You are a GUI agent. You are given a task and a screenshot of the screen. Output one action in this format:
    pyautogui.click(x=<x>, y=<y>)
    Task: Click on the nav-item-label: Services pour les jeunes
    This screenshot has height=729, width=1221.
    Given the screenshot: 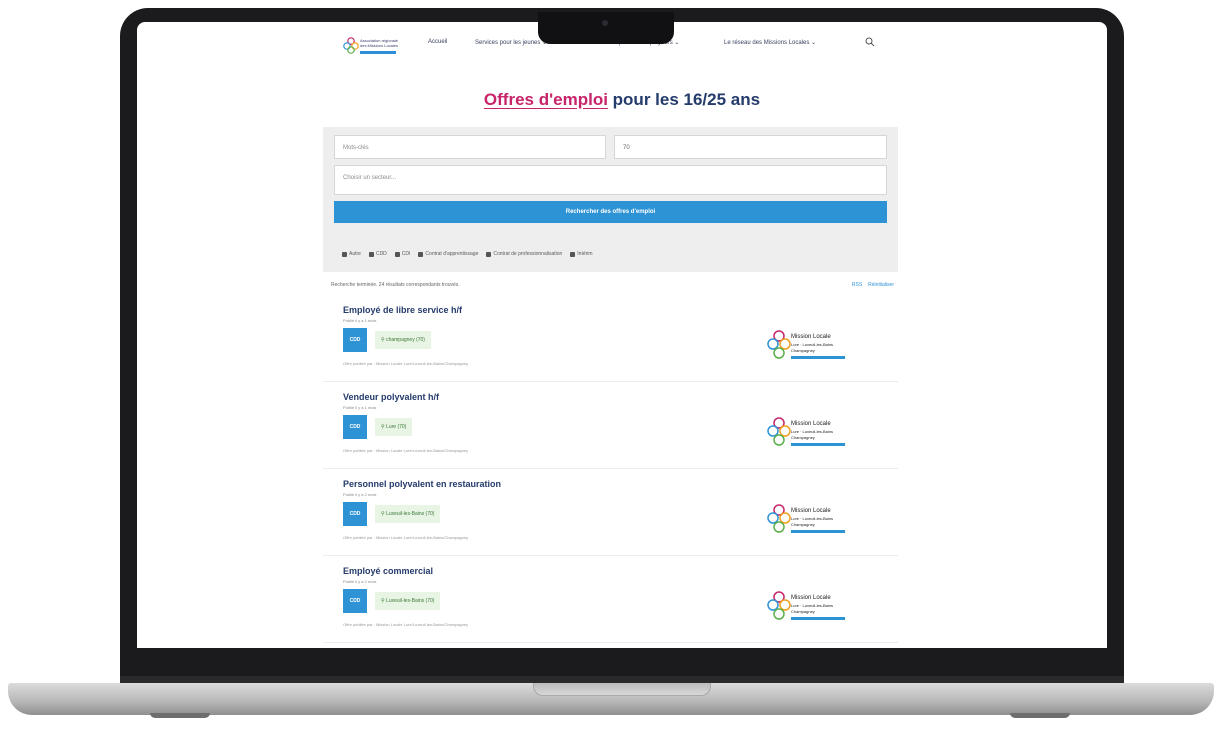 What is the action you would take?
    pyautogui.click(x=508, y=43)
    